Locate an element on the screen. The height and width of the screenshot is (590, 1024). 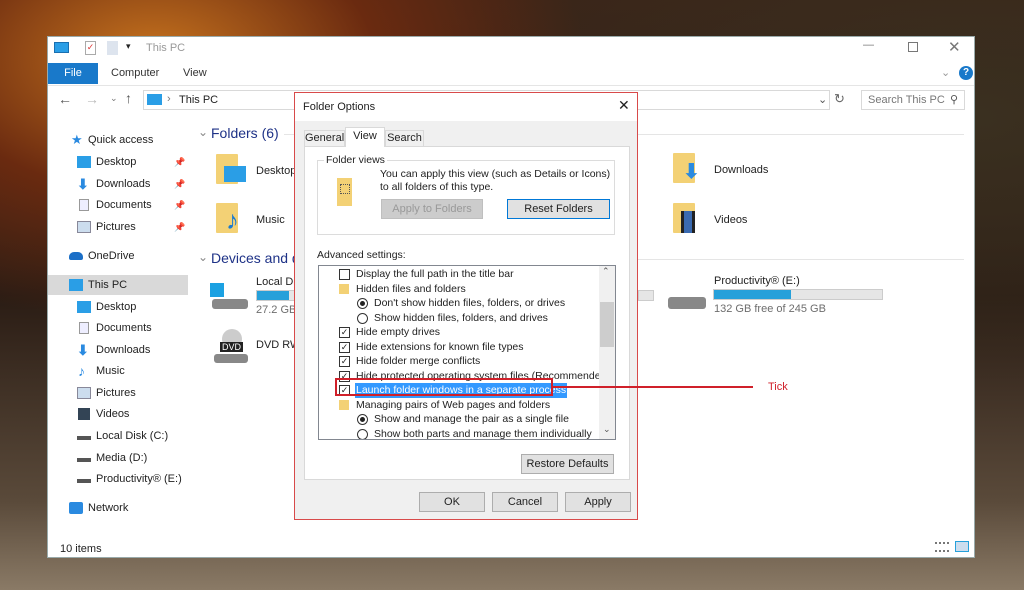
sidebar-item-downloads: ⬇ Downloads 📌 is located at coordinates (118, 184).